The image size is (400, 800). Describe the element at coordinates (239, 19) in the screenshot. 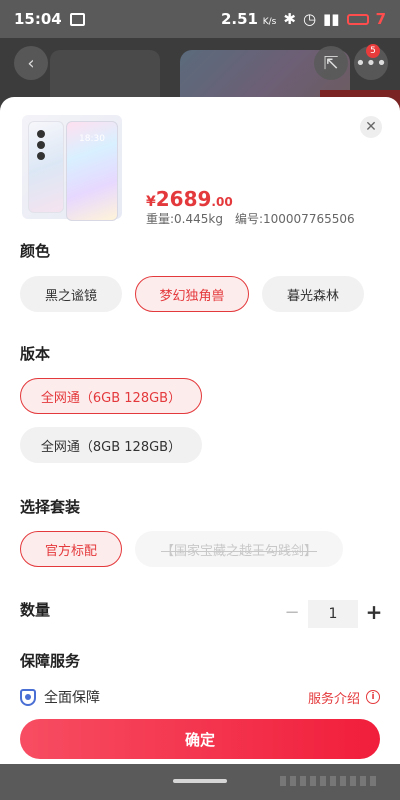

I see `speed-value: 2.51` at that location.